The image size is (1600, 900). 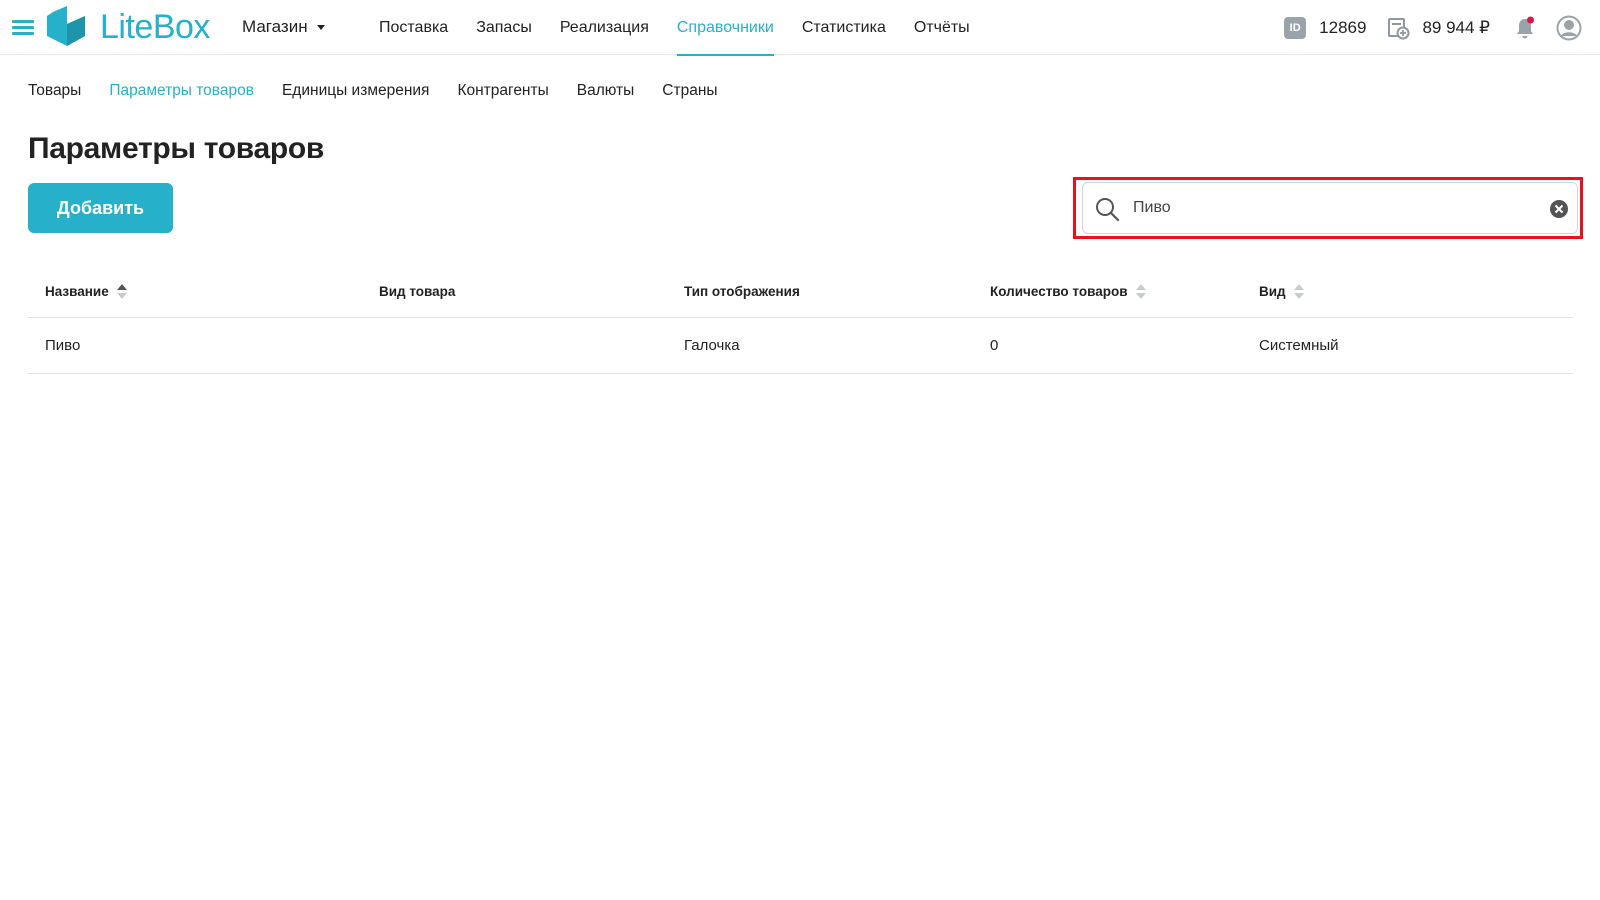 I want to click on header-right: ID 12869 89 944 ₽, so click(x=1433, y=28).